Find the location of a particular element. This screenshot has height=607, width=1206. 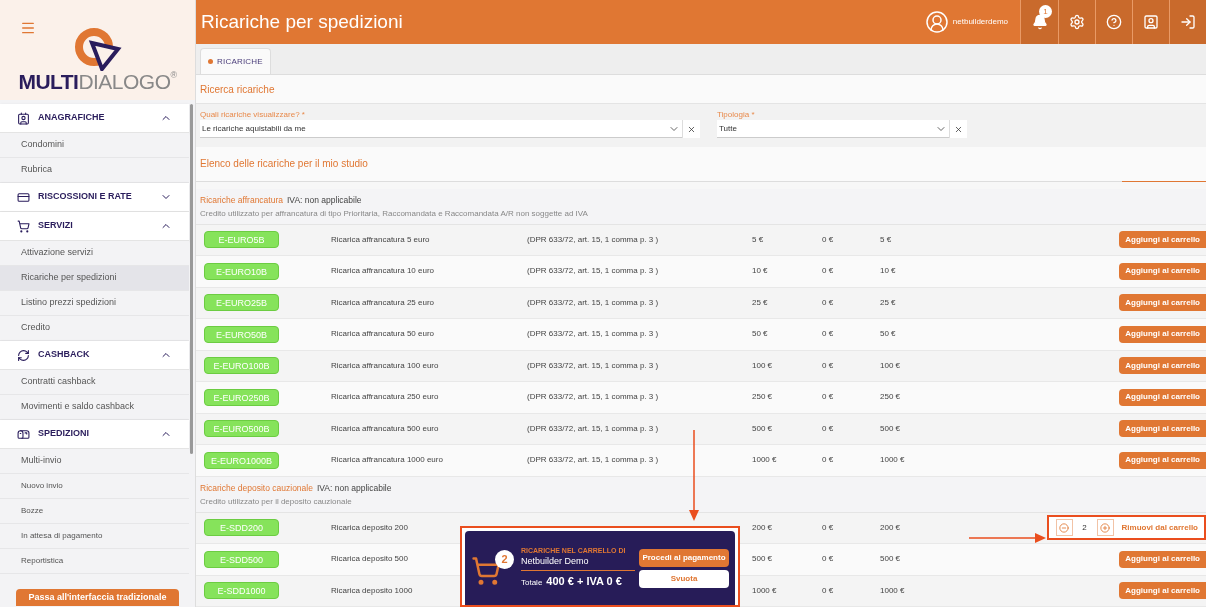

product-name: Ricarica affrancatura 1000 euro is located at coordinates (387, 460).